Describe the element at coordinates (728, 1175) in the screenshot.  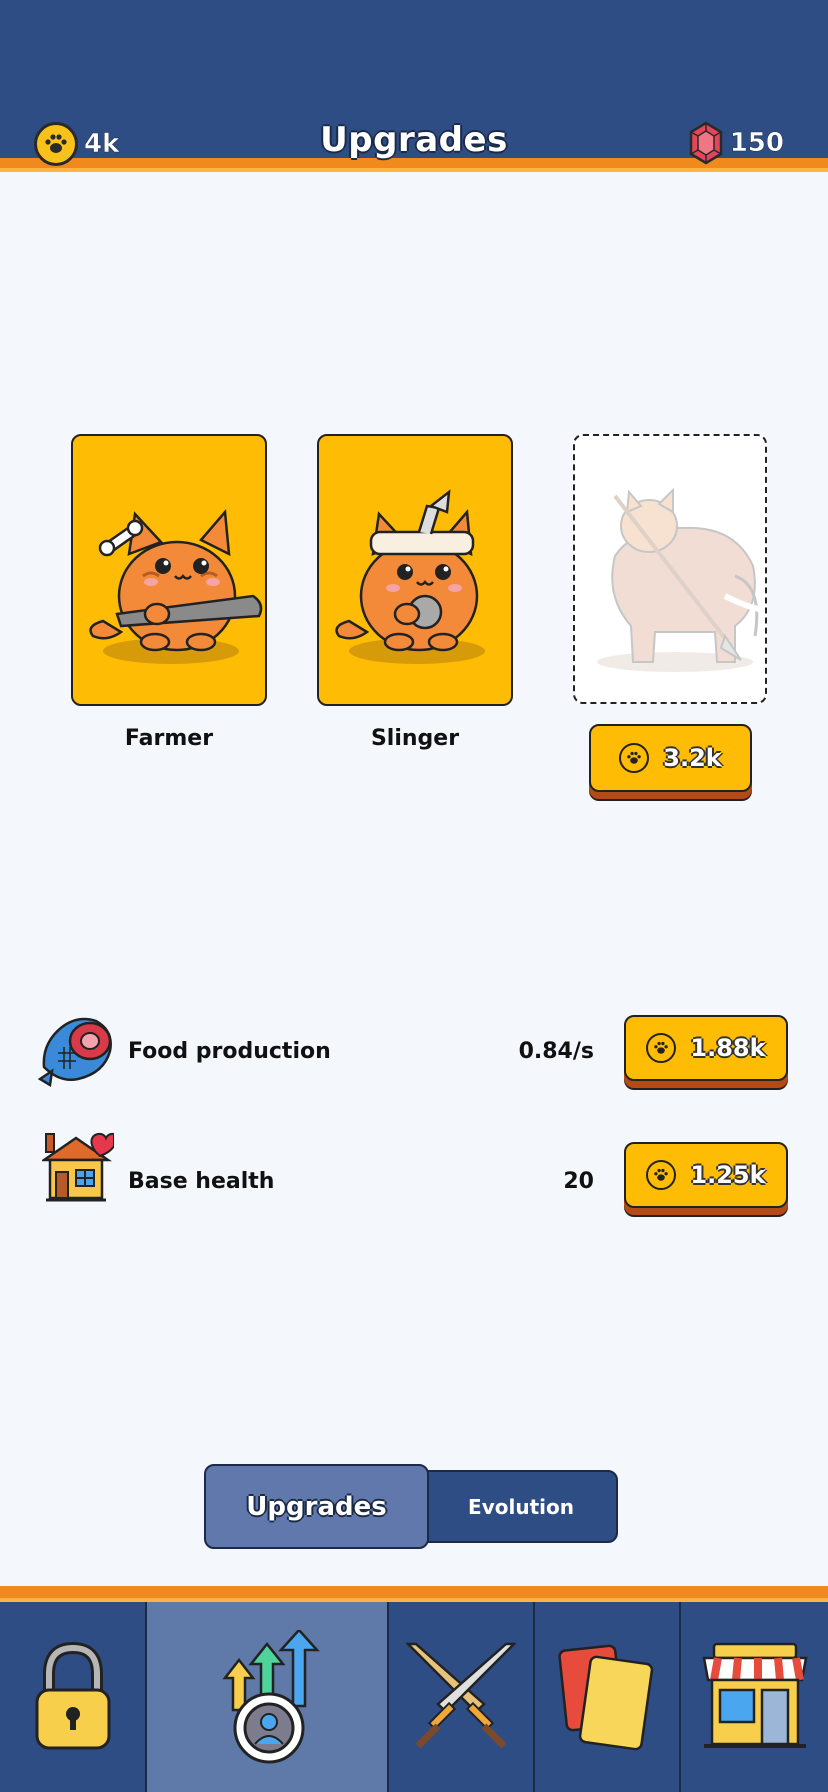
I see `base-health-price: 1.25k` at that location.